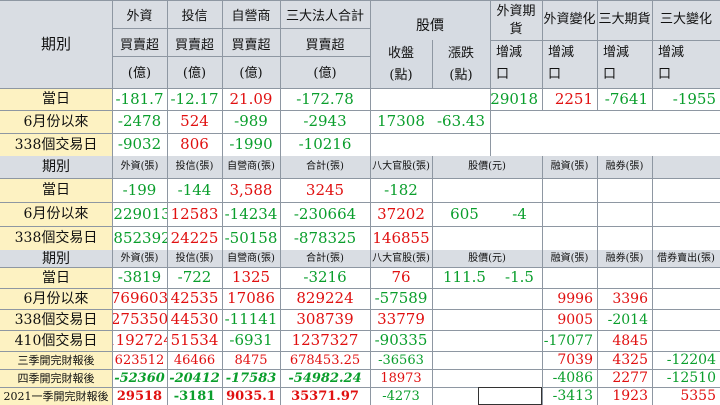 This screenshot has height=405, width=720. I want to click on table1-value: -12.17, so click(194, 98).